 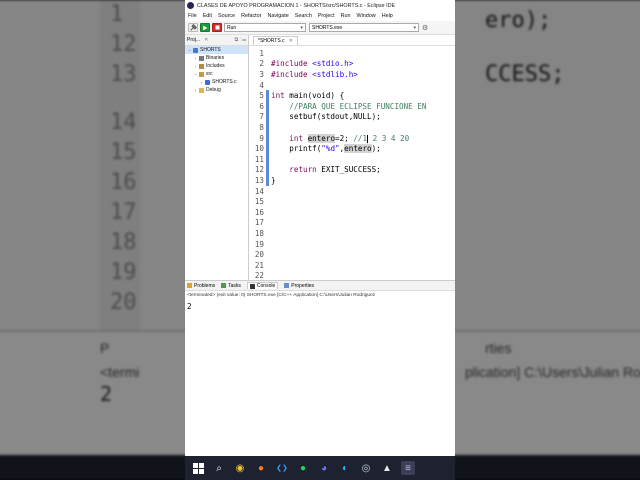 What do you see at coordinates (224, 285) in the screenshot?
I see `tasks-icon` at bounding box center [224, 285].